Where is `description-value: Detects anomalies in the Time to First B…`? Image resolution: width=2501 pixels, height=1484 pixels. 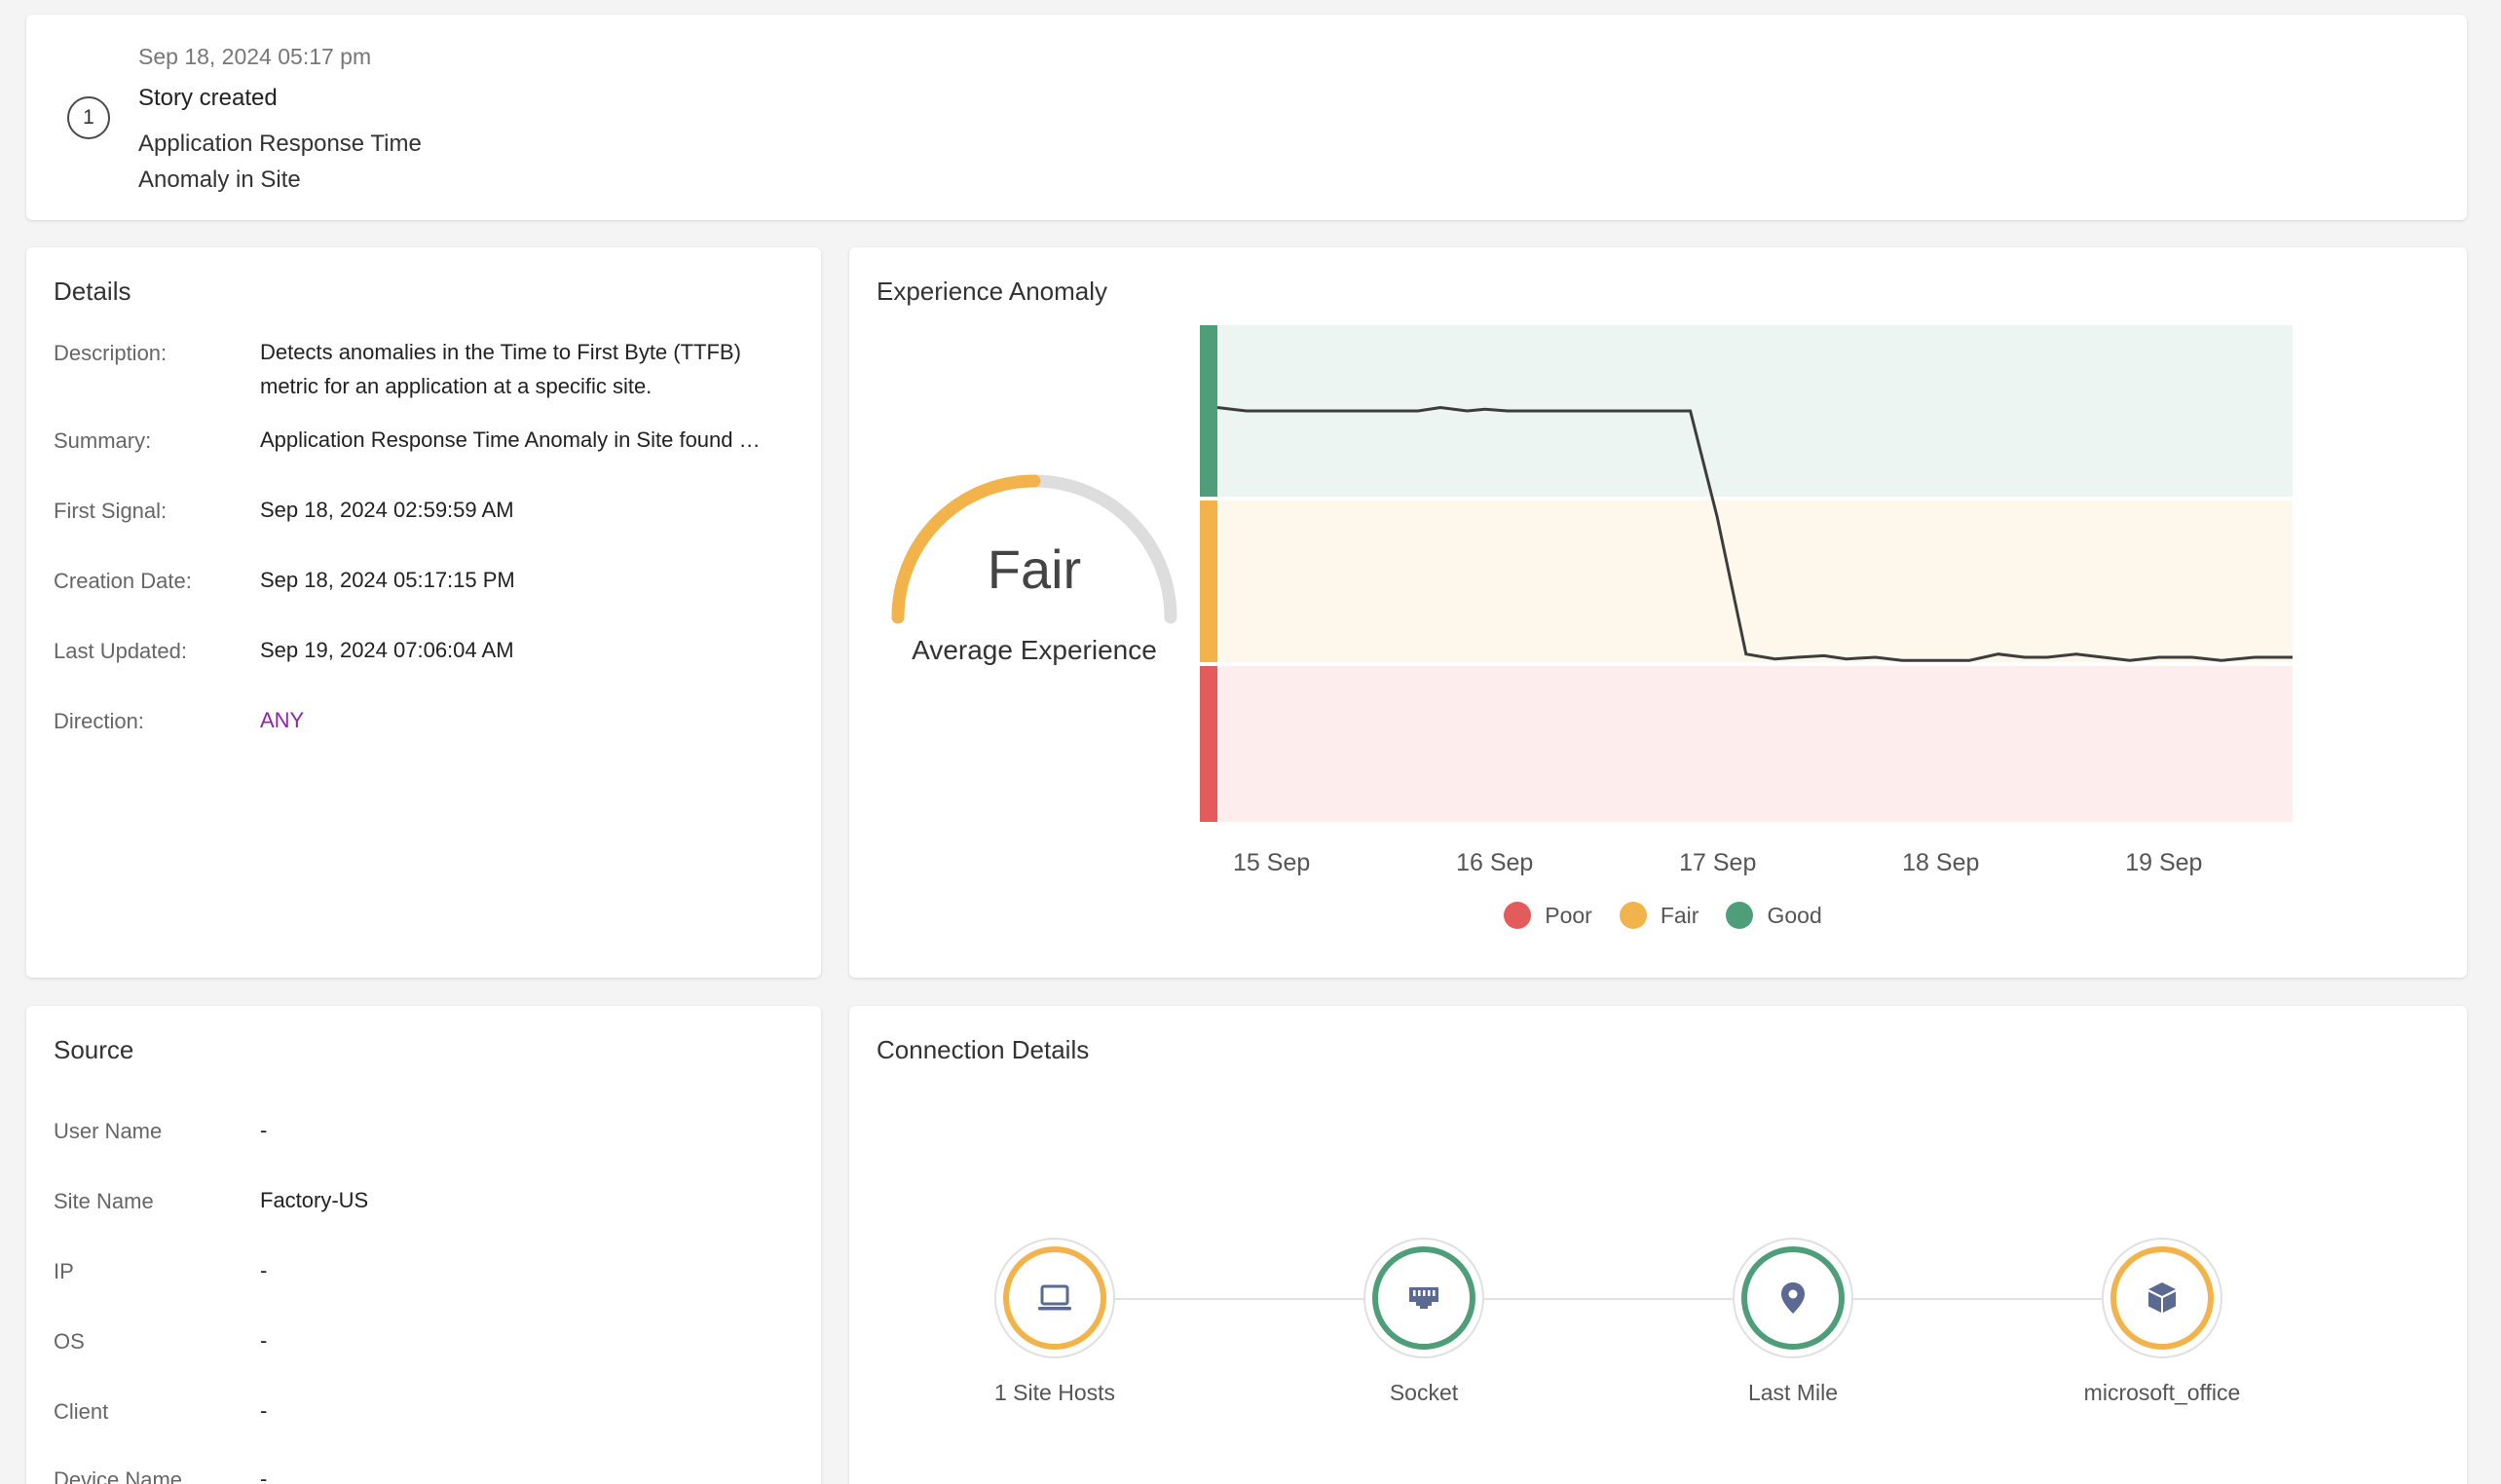
description-value: Detects anomalies in the Time to First B… is located at coordinates (501, 369).